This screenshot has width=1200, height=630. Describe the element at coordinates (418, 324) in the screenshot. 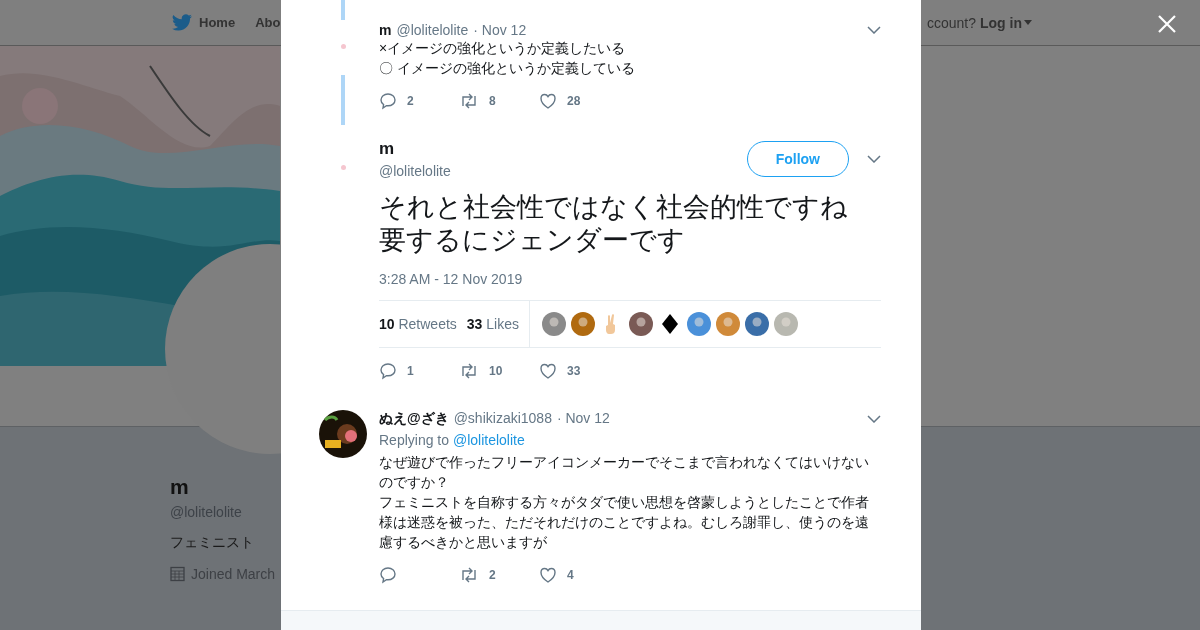

I see `retweet-stat: 10 Retweets` at that location.